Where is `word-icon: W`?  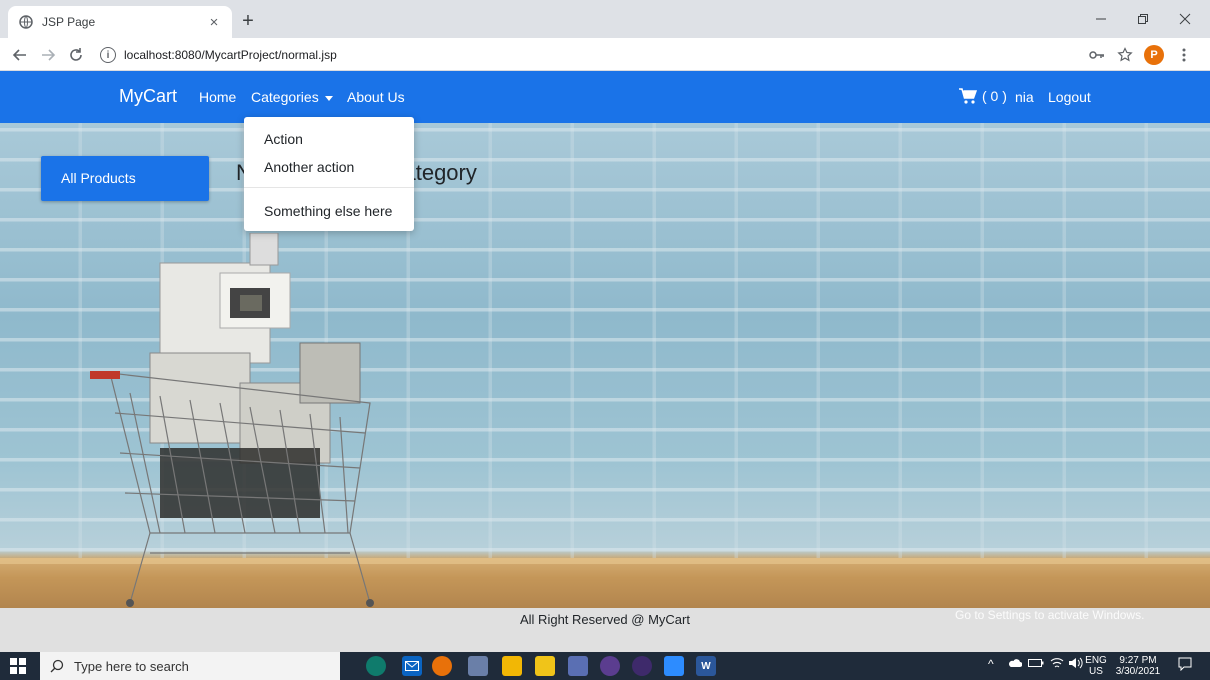
word-icon: W is located at coordinates (706, 666).